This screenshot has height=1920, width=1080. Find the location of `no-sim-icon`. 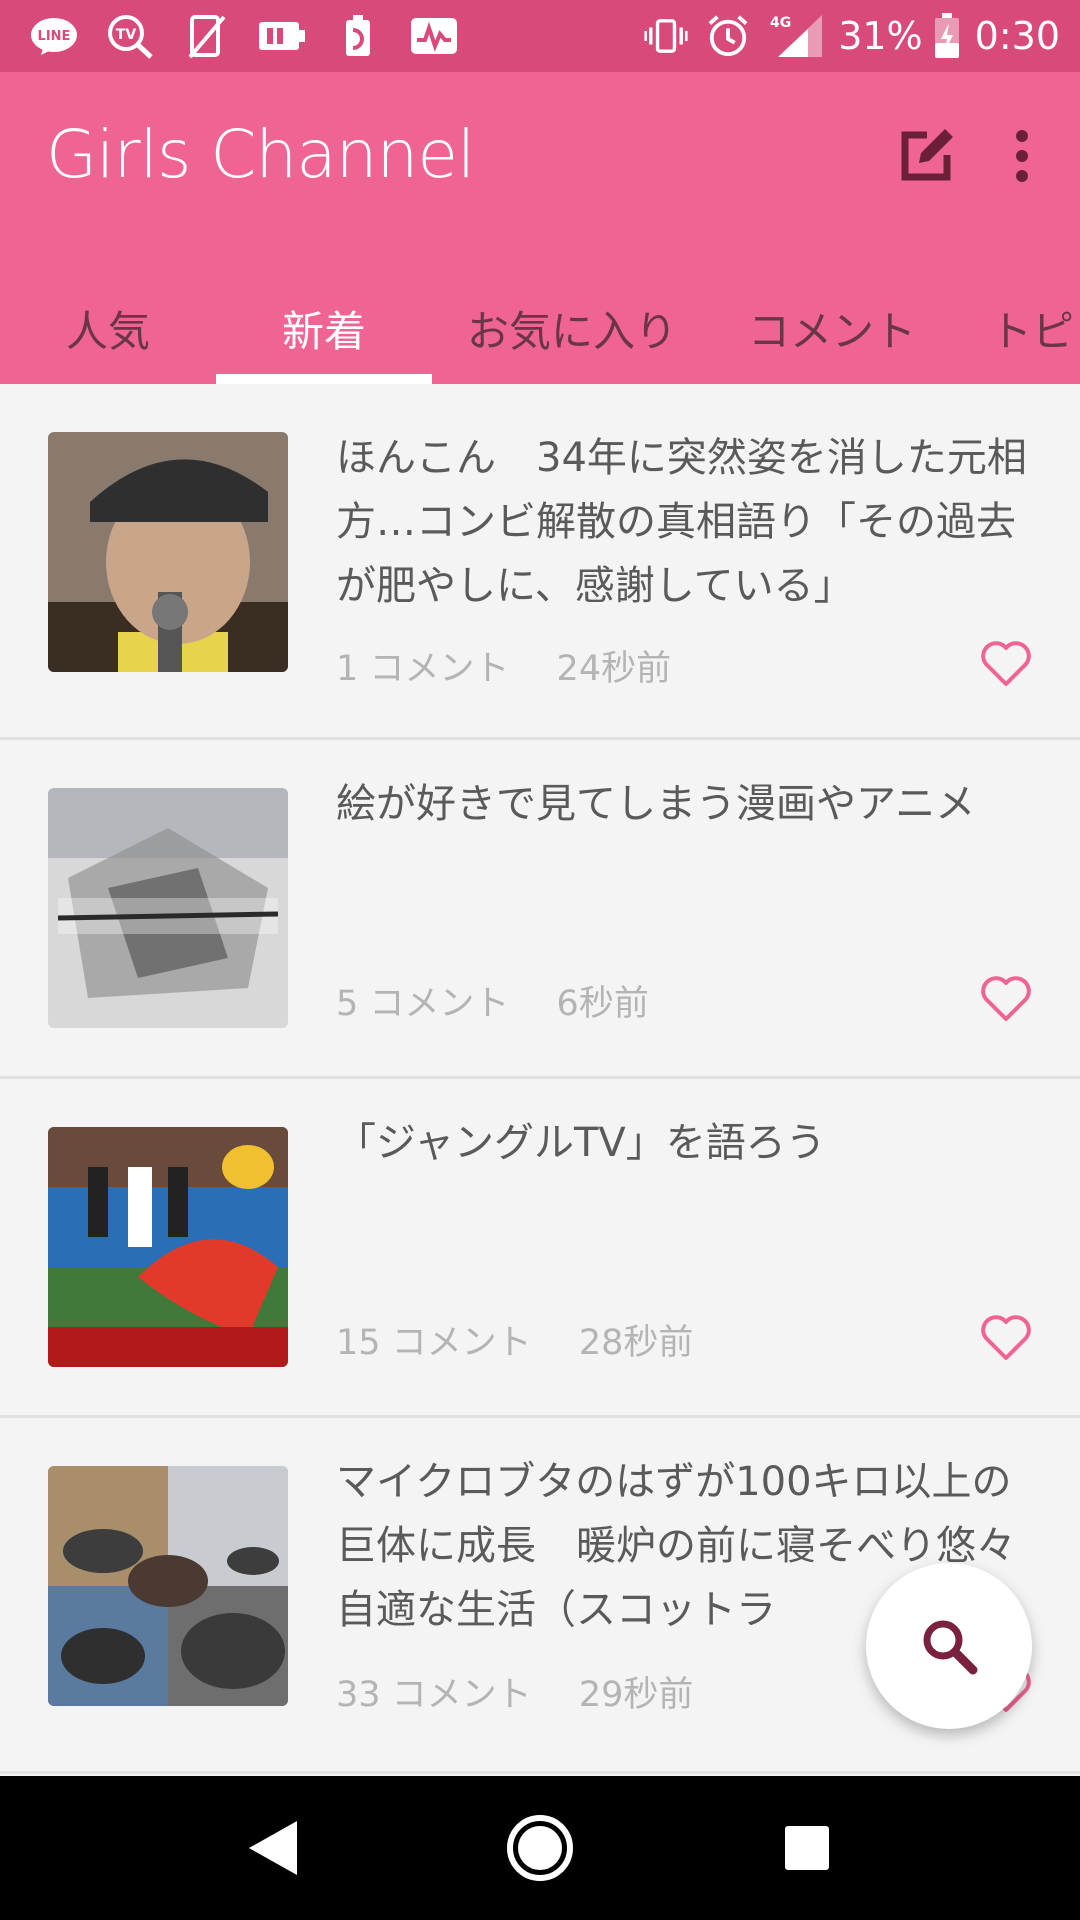

no-sim-icon is located at coordinates (206, 36).